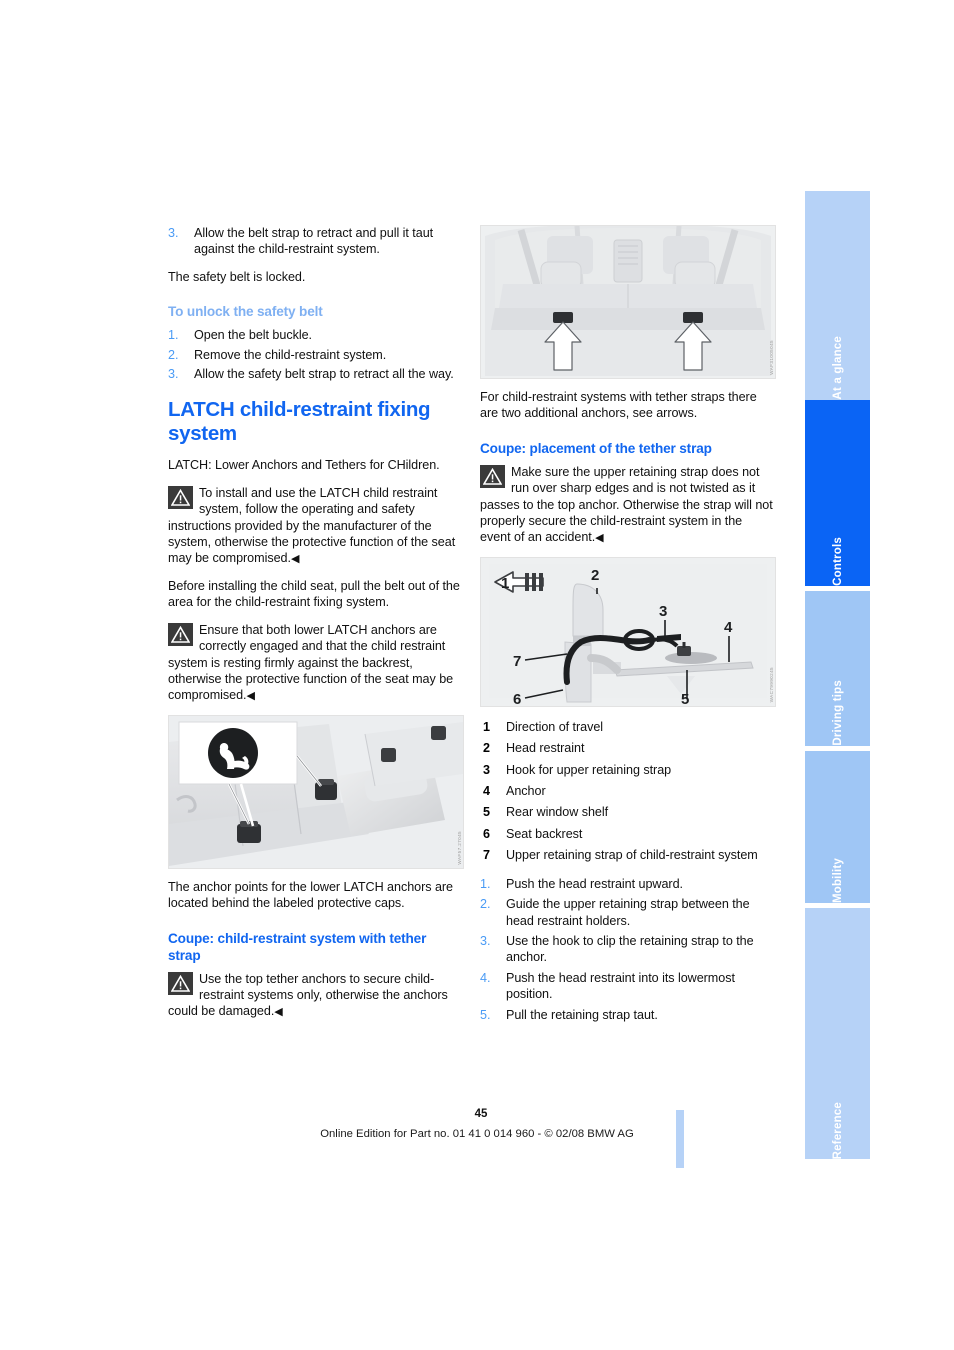  I want to click on list-item: 2. Remove the child-restraint system., so click(315, 355).